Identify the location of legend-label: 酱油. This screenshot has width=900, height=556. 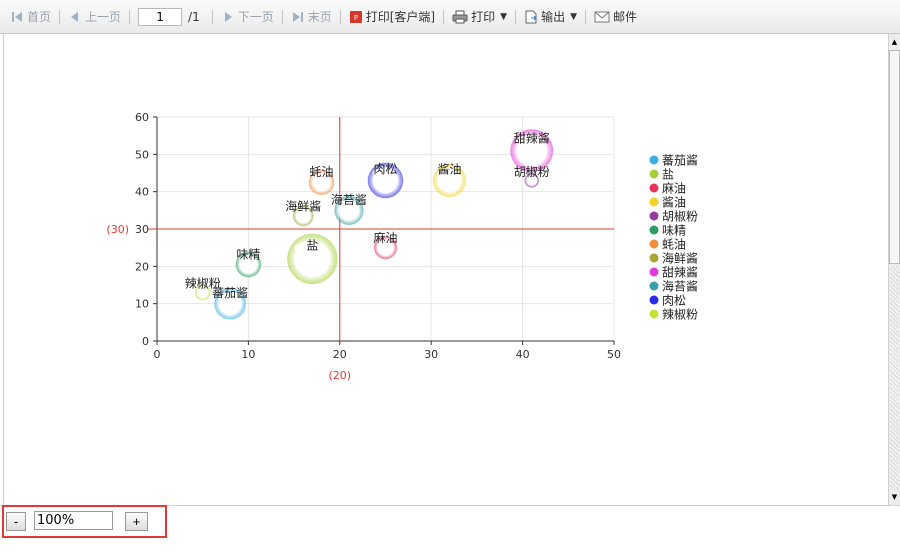
(674, 202).